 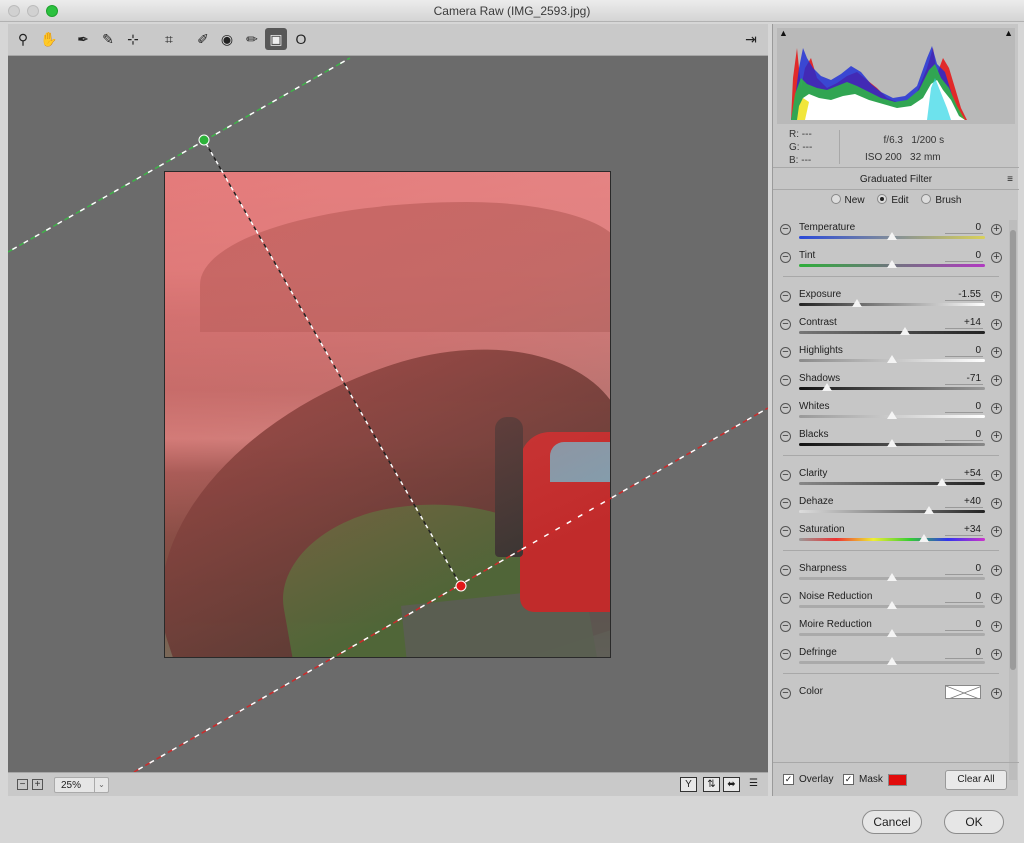 What do you see at coordinates (1010, 179) in the screenshot?
I see `panel-menu-icon: ≡` at bounding box center [1010, 179].